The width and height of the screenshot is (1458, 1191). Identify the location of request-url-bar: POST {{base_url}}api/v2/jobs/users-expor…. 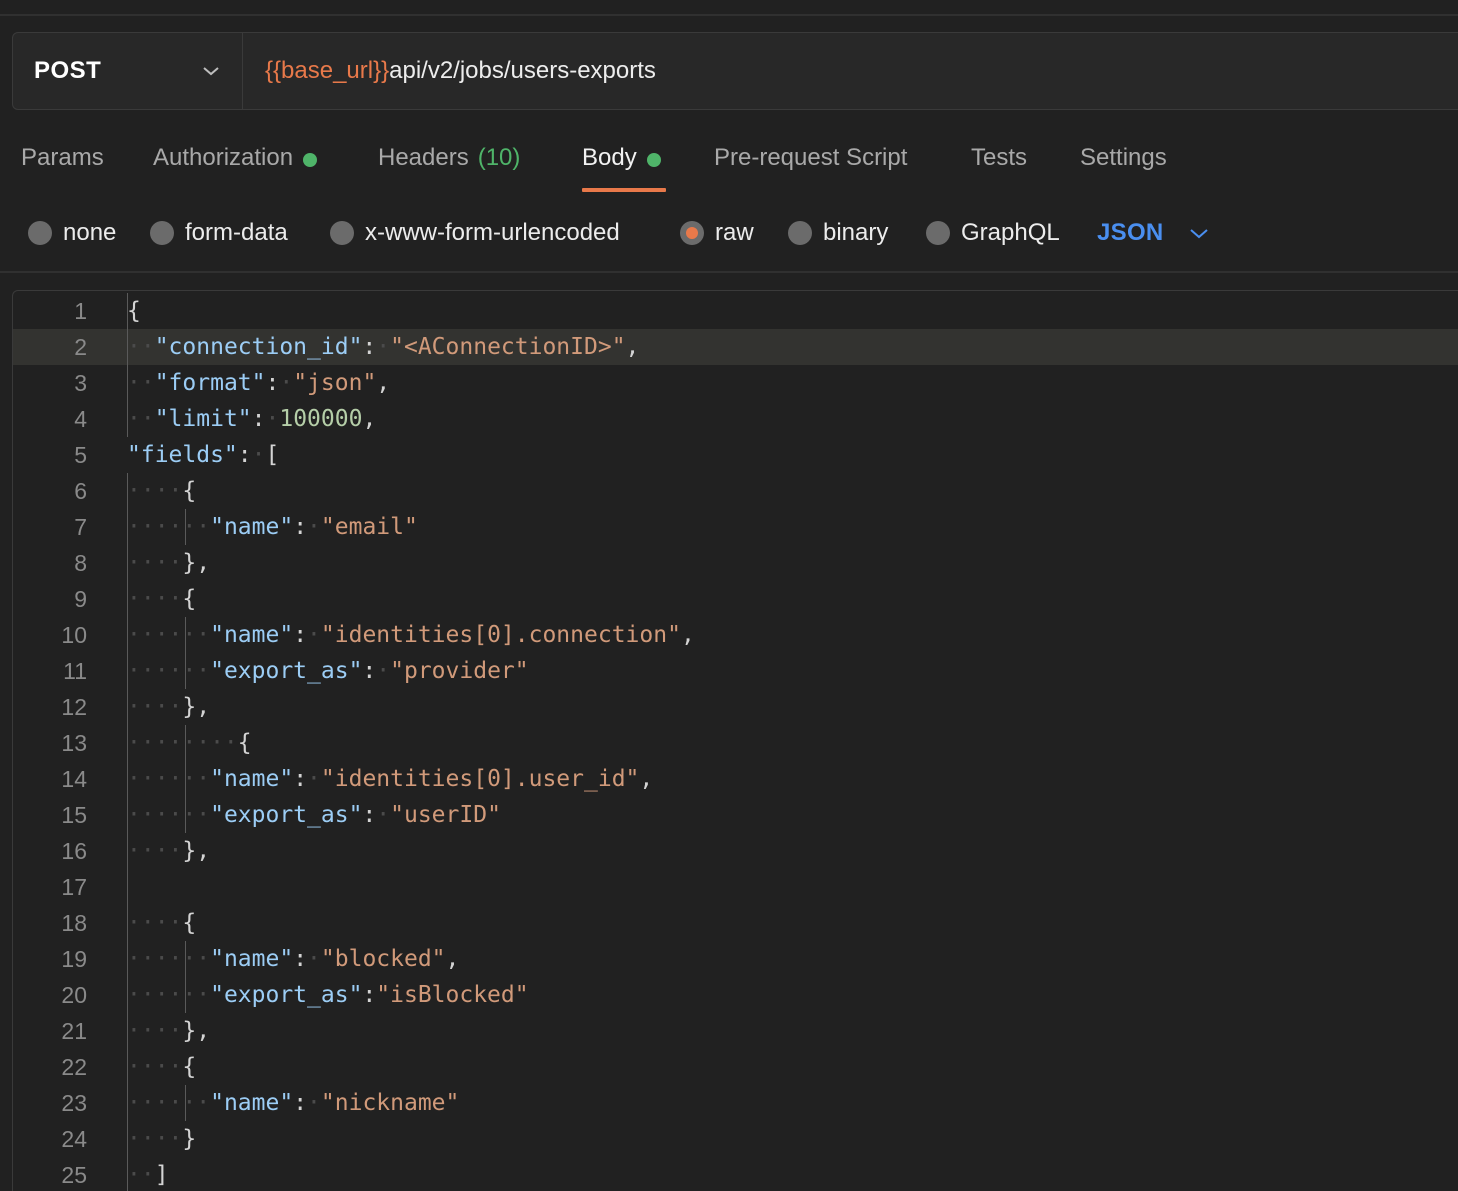
(735, 71).